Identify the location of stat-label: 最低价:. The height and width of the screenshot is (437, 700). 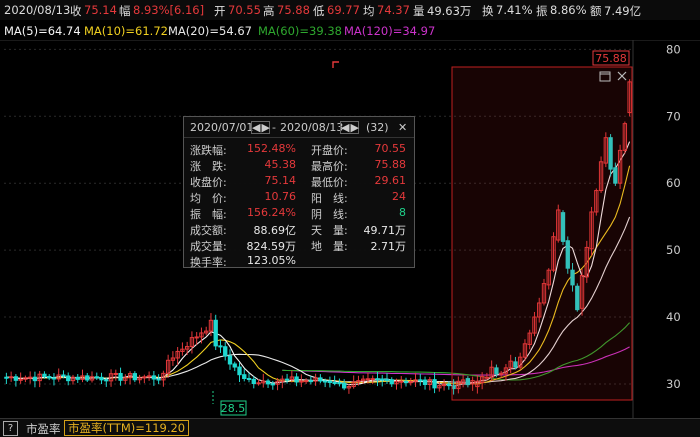
(329, 182).